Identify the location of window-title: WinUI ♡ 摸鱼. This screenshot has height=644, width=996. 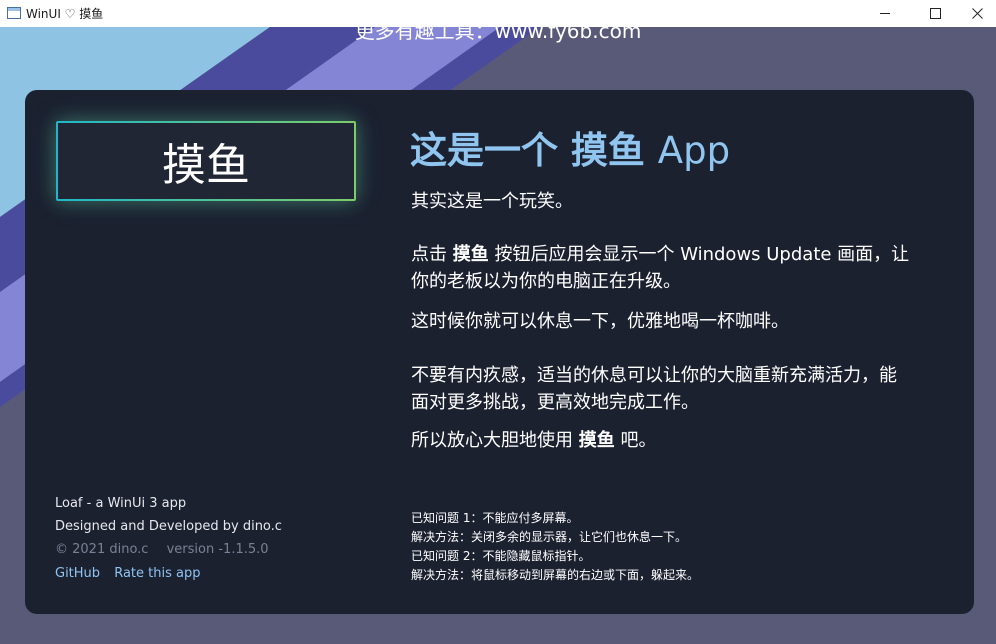
(65, 14).